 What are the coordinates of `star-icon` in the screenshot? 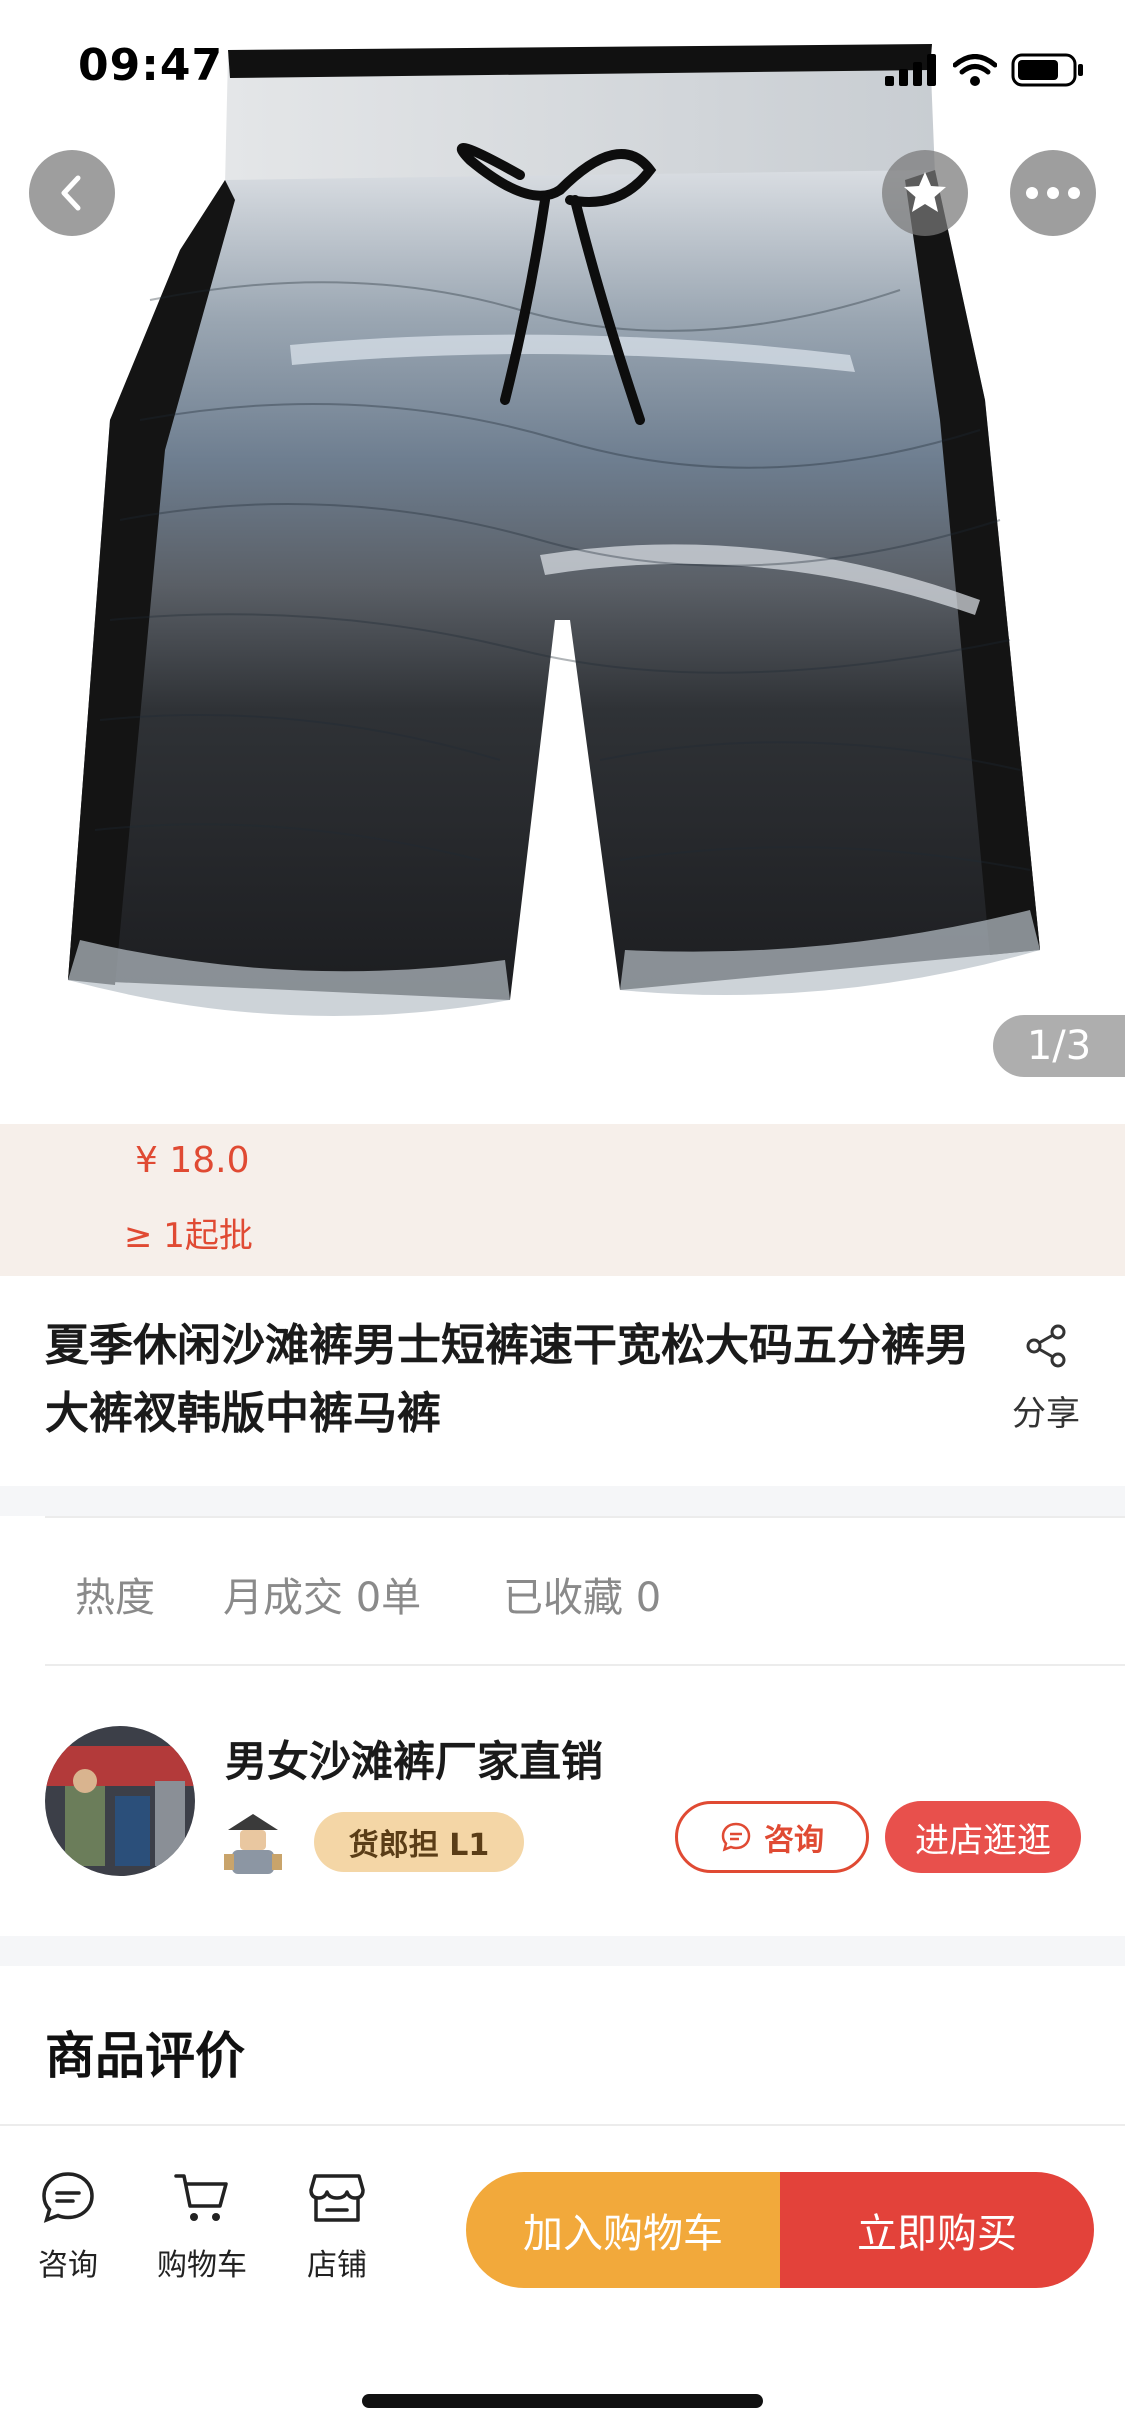 It's located at (925, 192).